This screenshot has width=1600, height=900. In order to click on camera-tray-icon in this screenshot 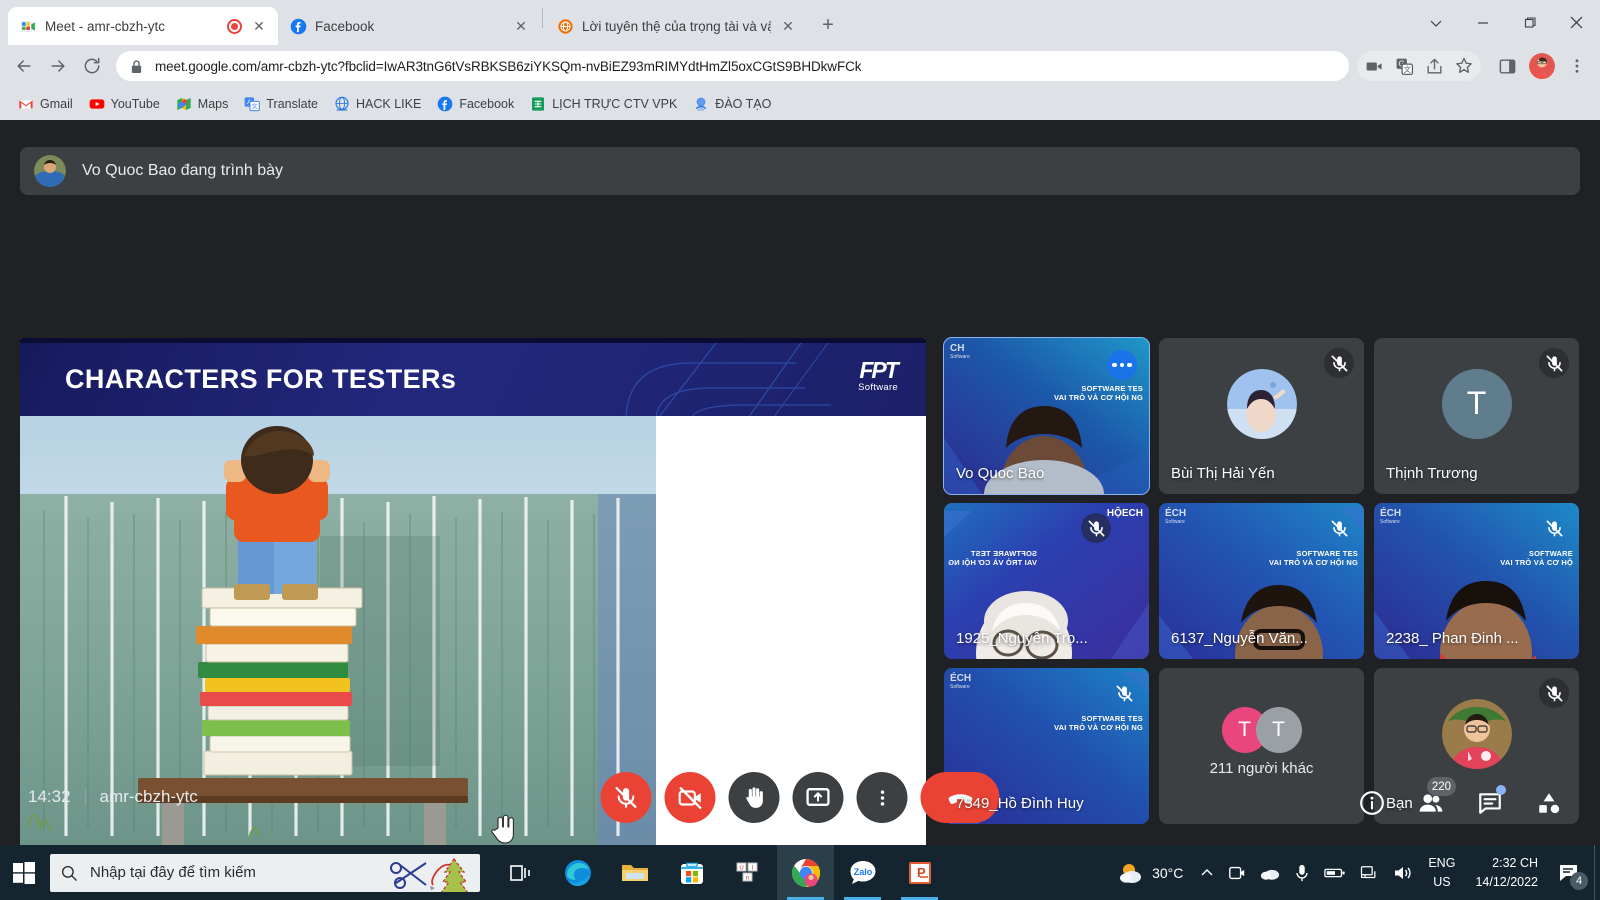, I will do `click(1237, 872)`.